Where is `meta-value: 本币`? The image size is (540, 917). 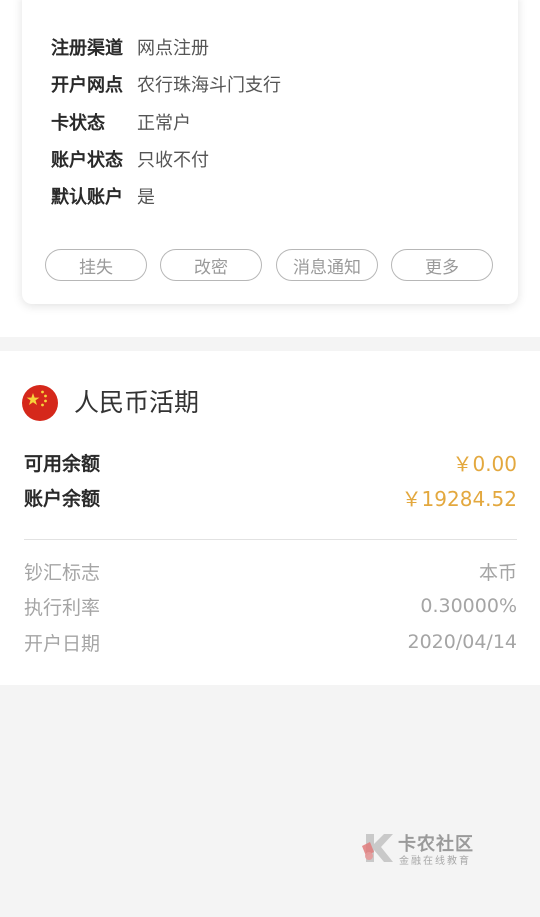 meta-value: 本币 is located at coordinates (497, 572).